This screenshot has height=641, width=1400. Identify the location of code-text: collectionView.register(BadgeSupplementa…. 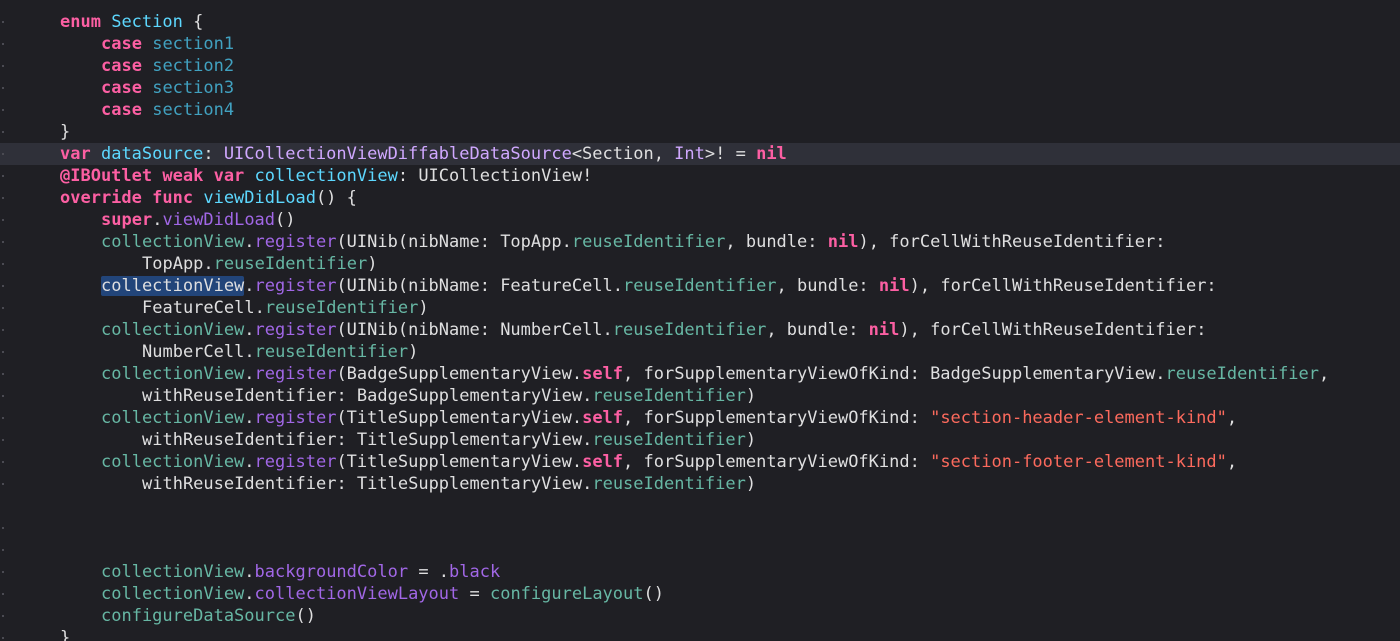
(715, 374).